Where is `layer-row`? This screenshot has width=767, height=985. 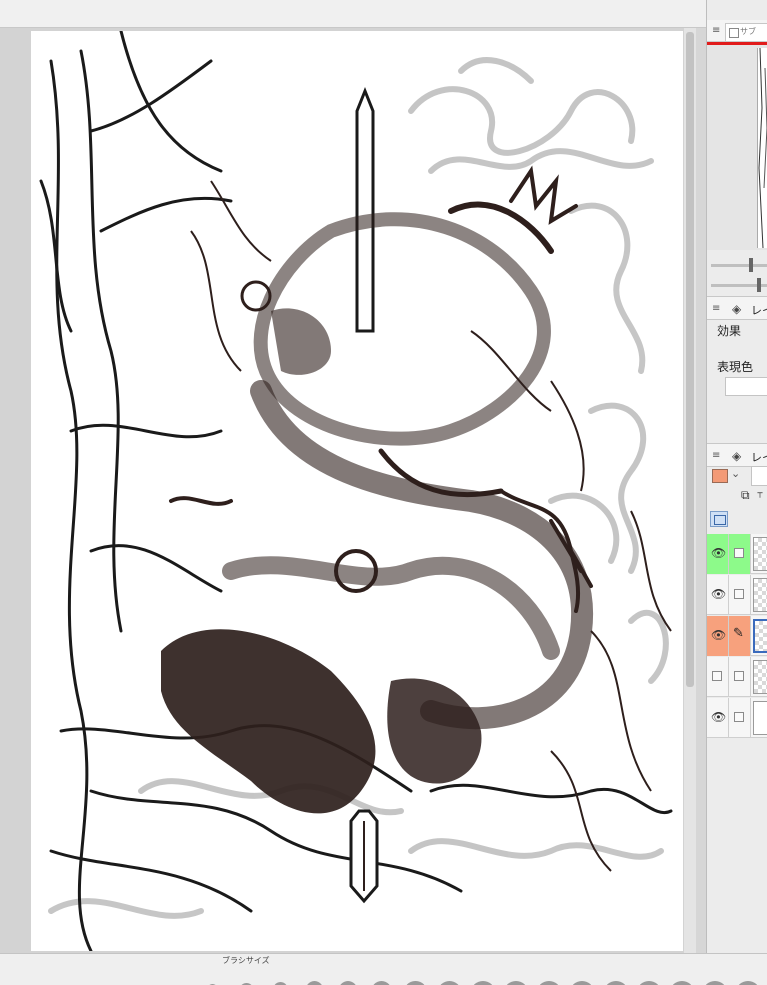 layer-row is located at coordinates (737, 677).